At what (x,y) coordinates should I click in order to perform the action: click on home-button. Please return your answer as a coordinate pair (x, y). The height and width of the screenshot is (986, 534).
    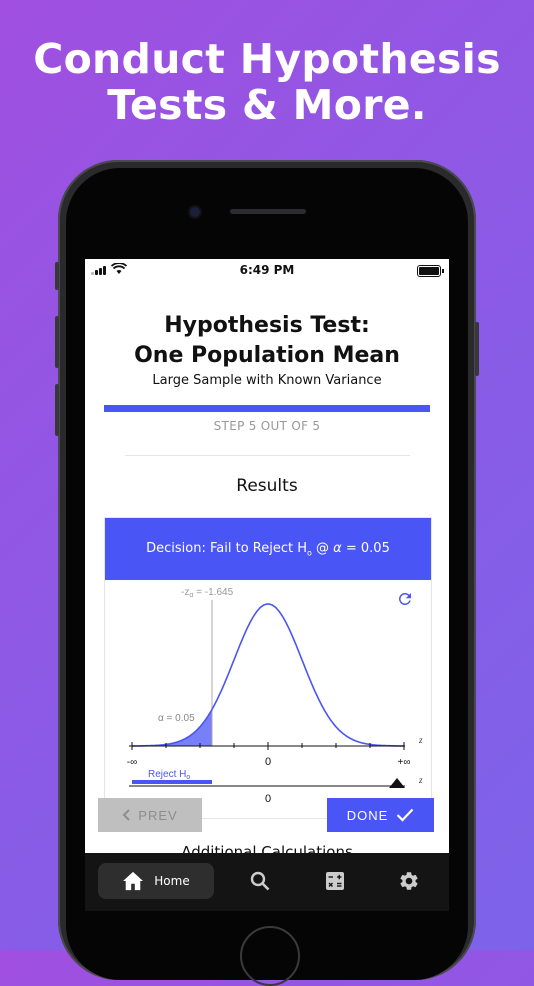
    Looking at the image, I should click on (270, 956).